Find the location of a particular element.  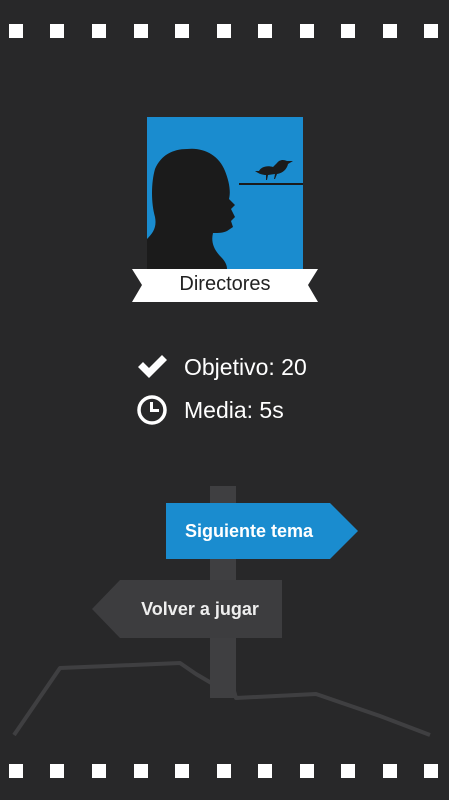

goal-label: Objetivo: 20 is located at coordinates (245, 366).